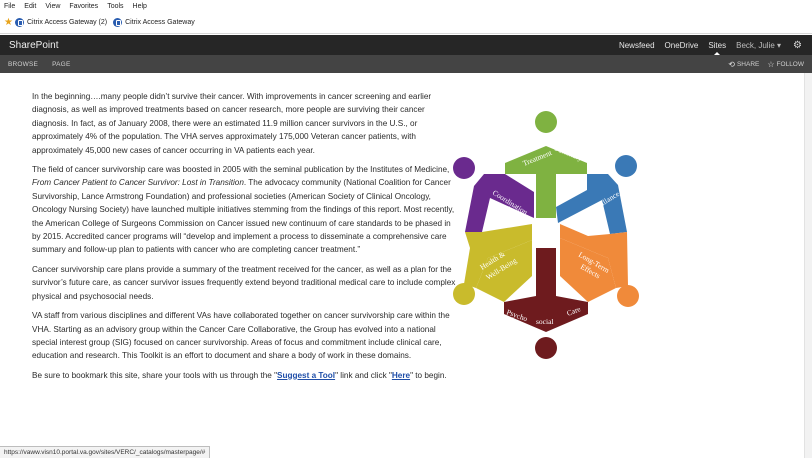  I want to click on suggest-tool-link: Suggest a Tool, so click(306, 375).